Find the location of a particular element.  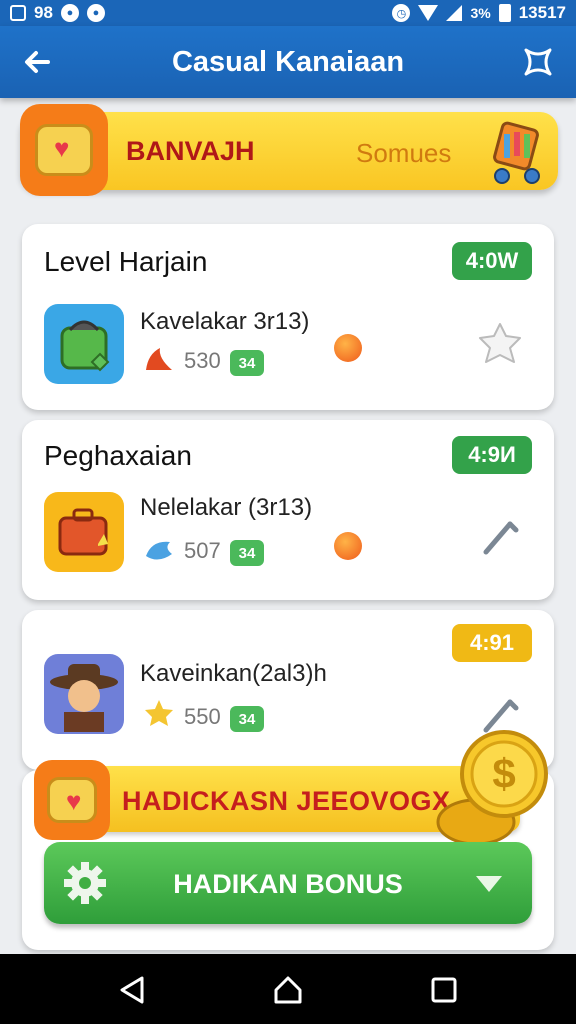

card-title: Peghaxaian is located at coordinates (118, 455).